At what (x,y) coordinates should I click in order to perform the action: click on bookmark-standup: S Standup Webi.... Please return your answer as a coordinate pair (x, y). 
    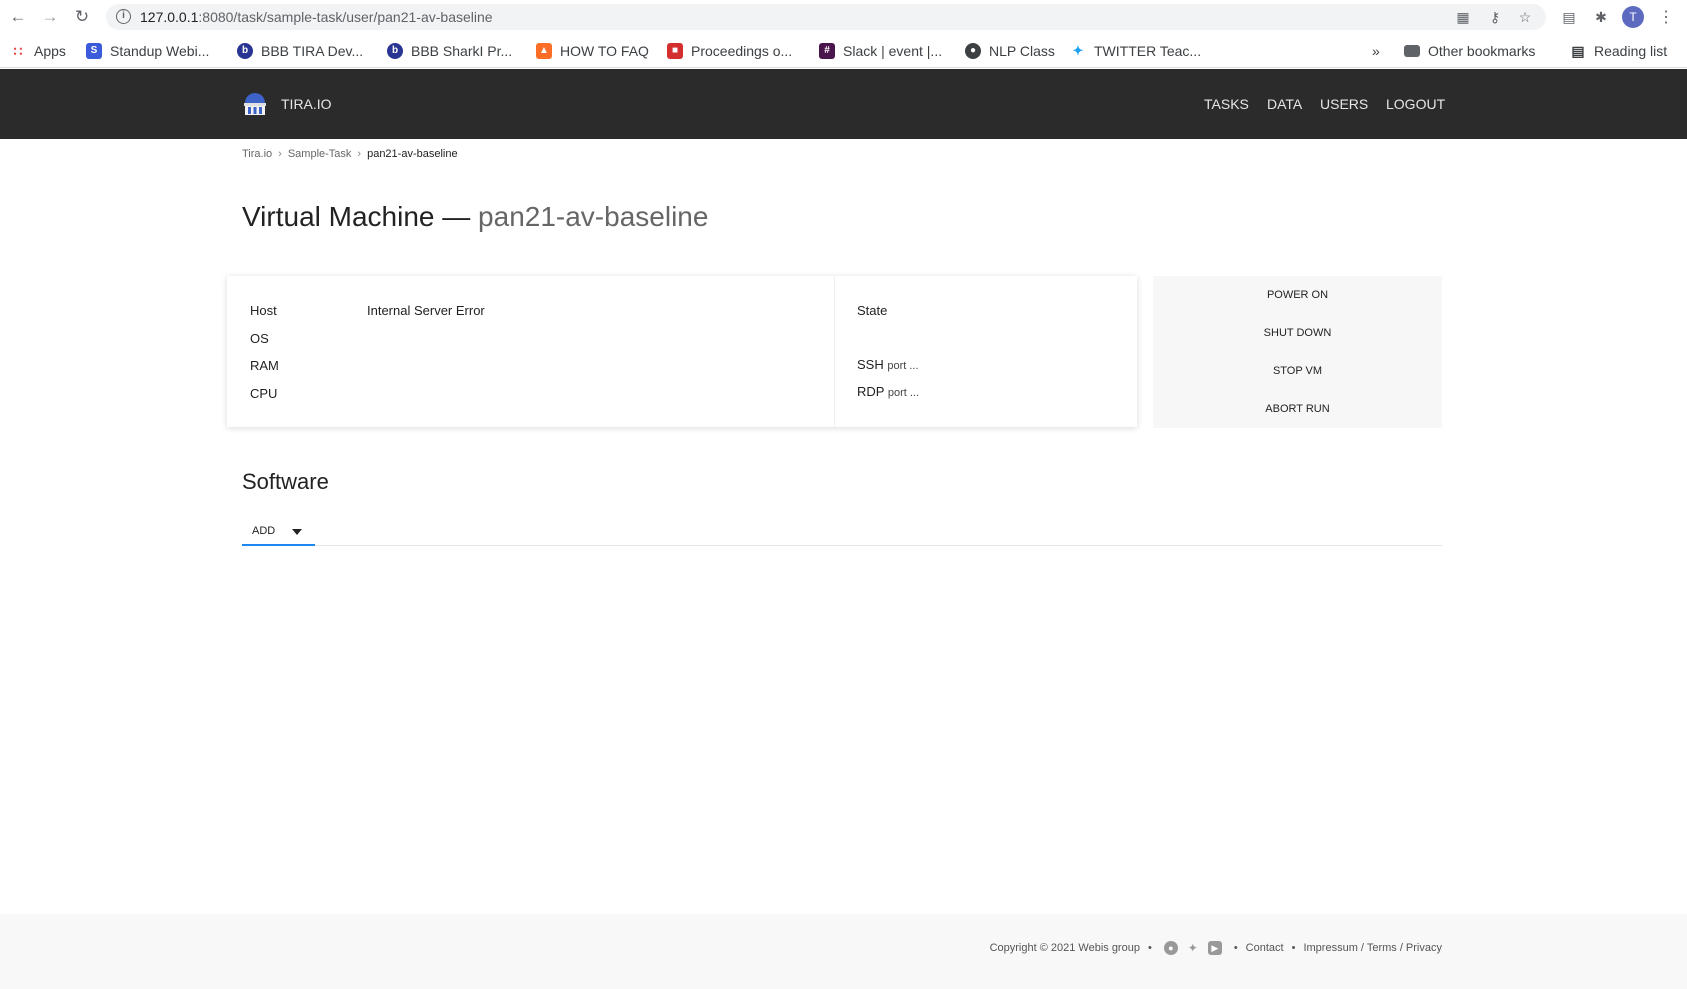
    Looking at the image, I should click on (147, 51).